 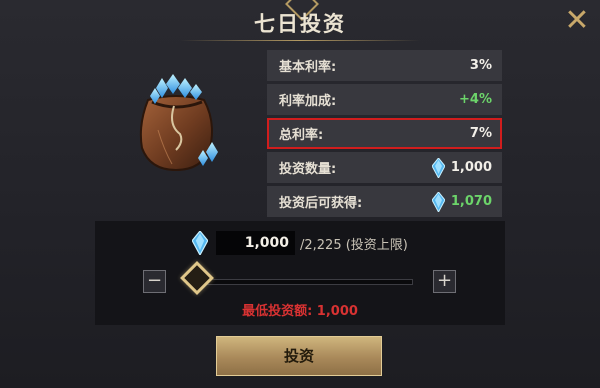 What do you see at coordinates (444, 281) in the screenshot?
I see `increase-button: +` at bounding box center [444, 281].